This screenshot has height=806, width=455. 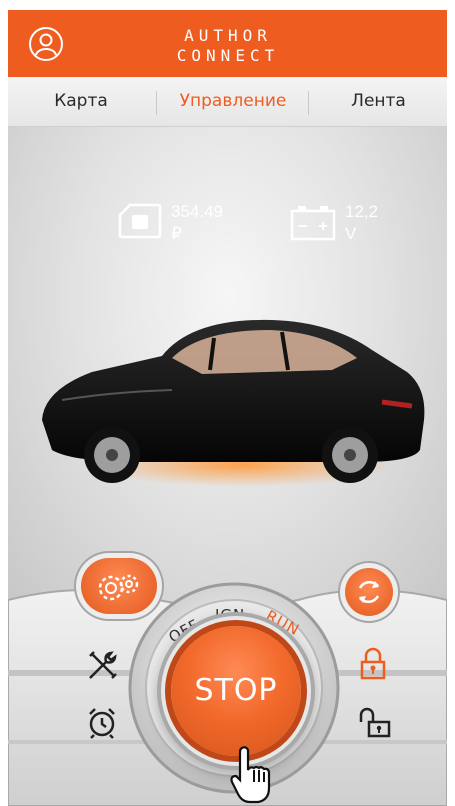 What do you see at coordinates (46, 44) in the screenshot?
I see `user-icon` at bounding box center [46, 44].